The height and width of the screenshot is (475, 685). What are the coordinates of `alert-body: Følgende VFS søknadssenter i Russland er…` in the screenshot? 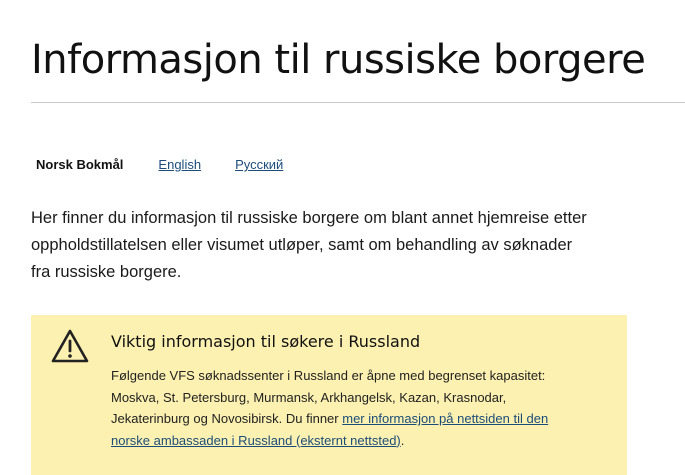 It's located at (341, 408).